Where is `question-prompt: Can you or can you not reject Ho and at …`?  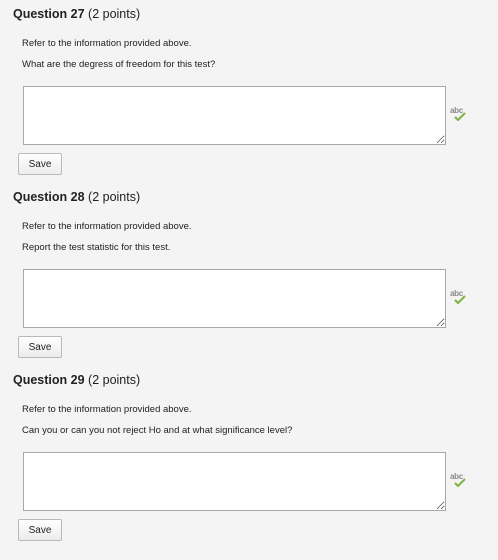 question-prompt: Can you or can you not reject Ho and at … is located at coordinates (157, 430).